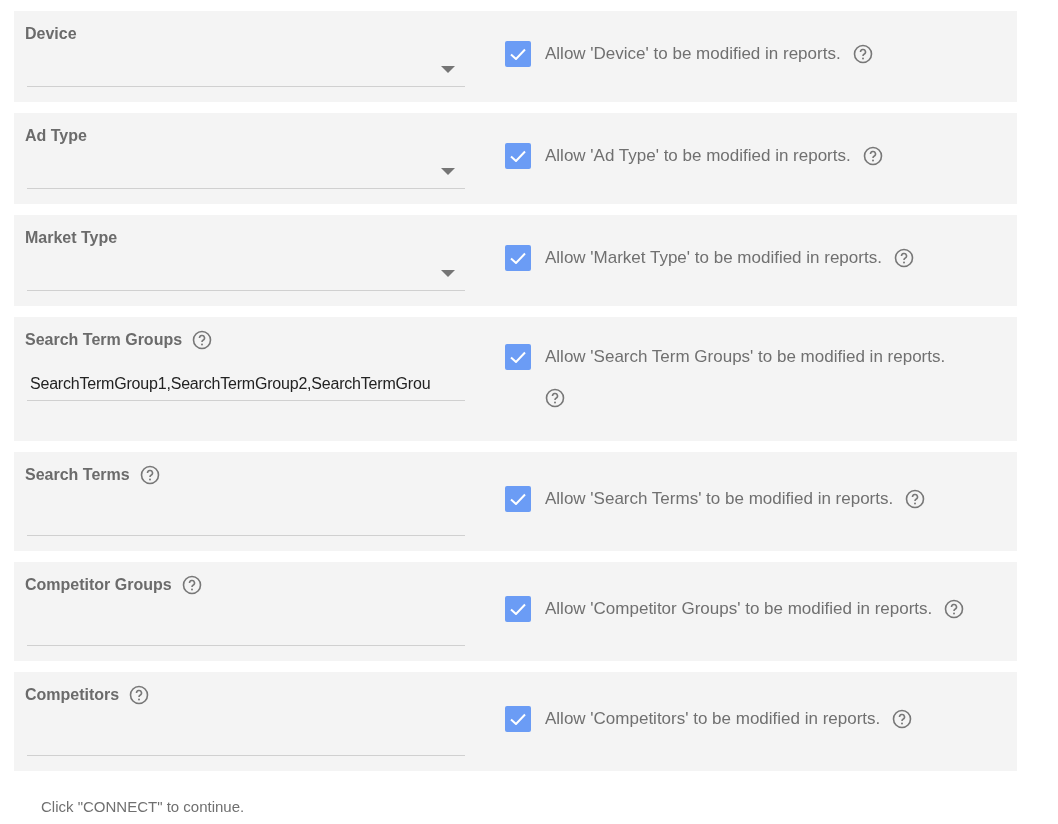 This screenshot has height=824, width=1058. I want to click on field-label: Device, so click(51, 34).